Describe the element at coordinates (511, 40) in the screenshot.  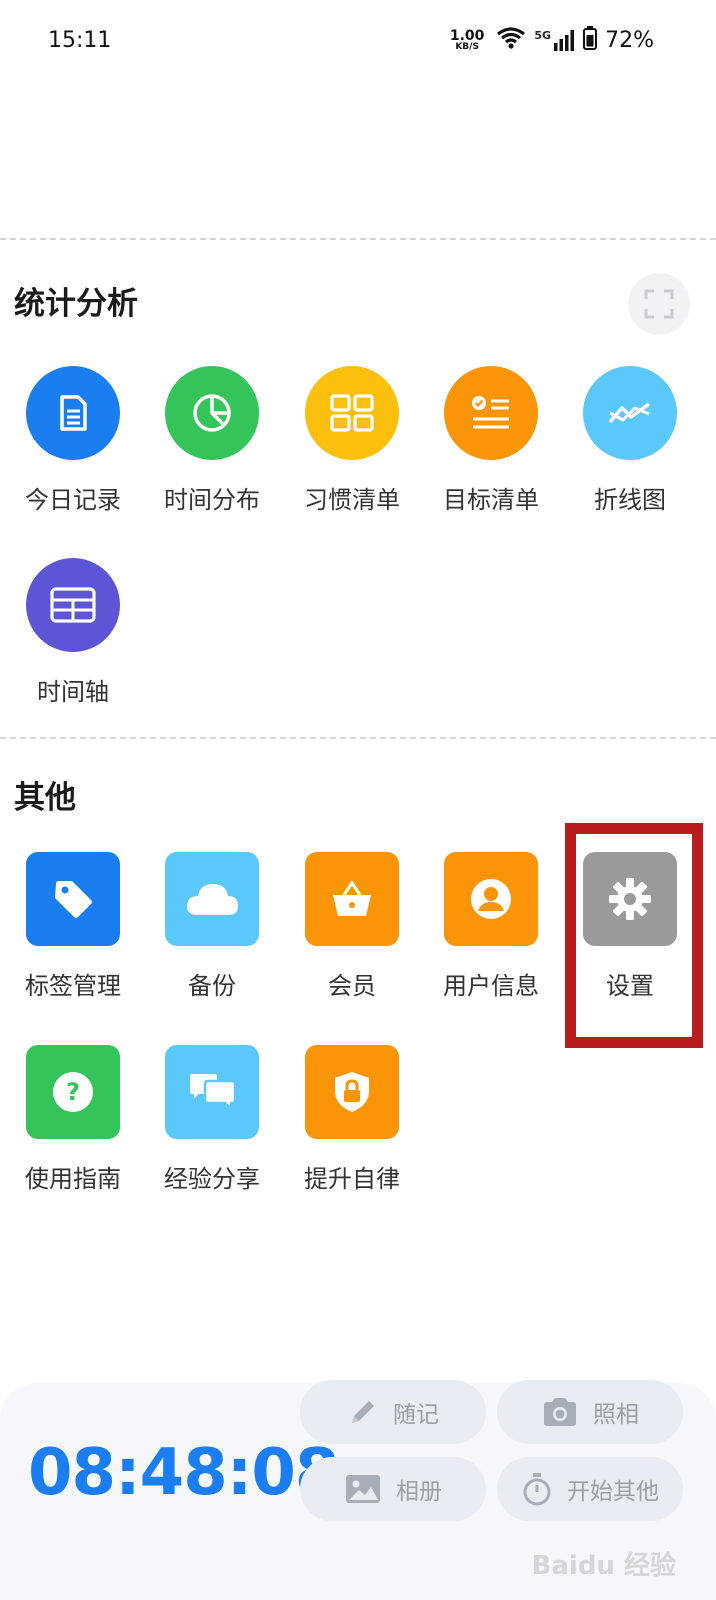
I see `wifi-icon` at that location.